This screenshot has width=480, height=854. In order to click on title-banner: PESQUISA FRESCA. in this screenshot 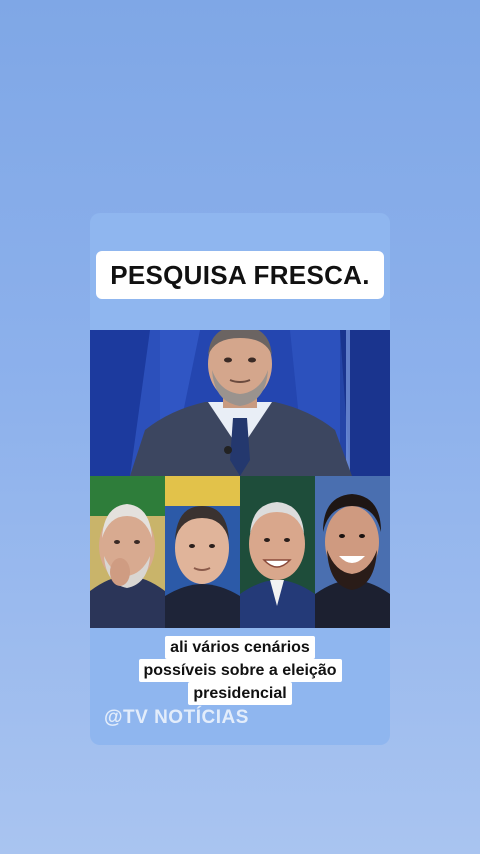, I will do `click(240, 275)`.